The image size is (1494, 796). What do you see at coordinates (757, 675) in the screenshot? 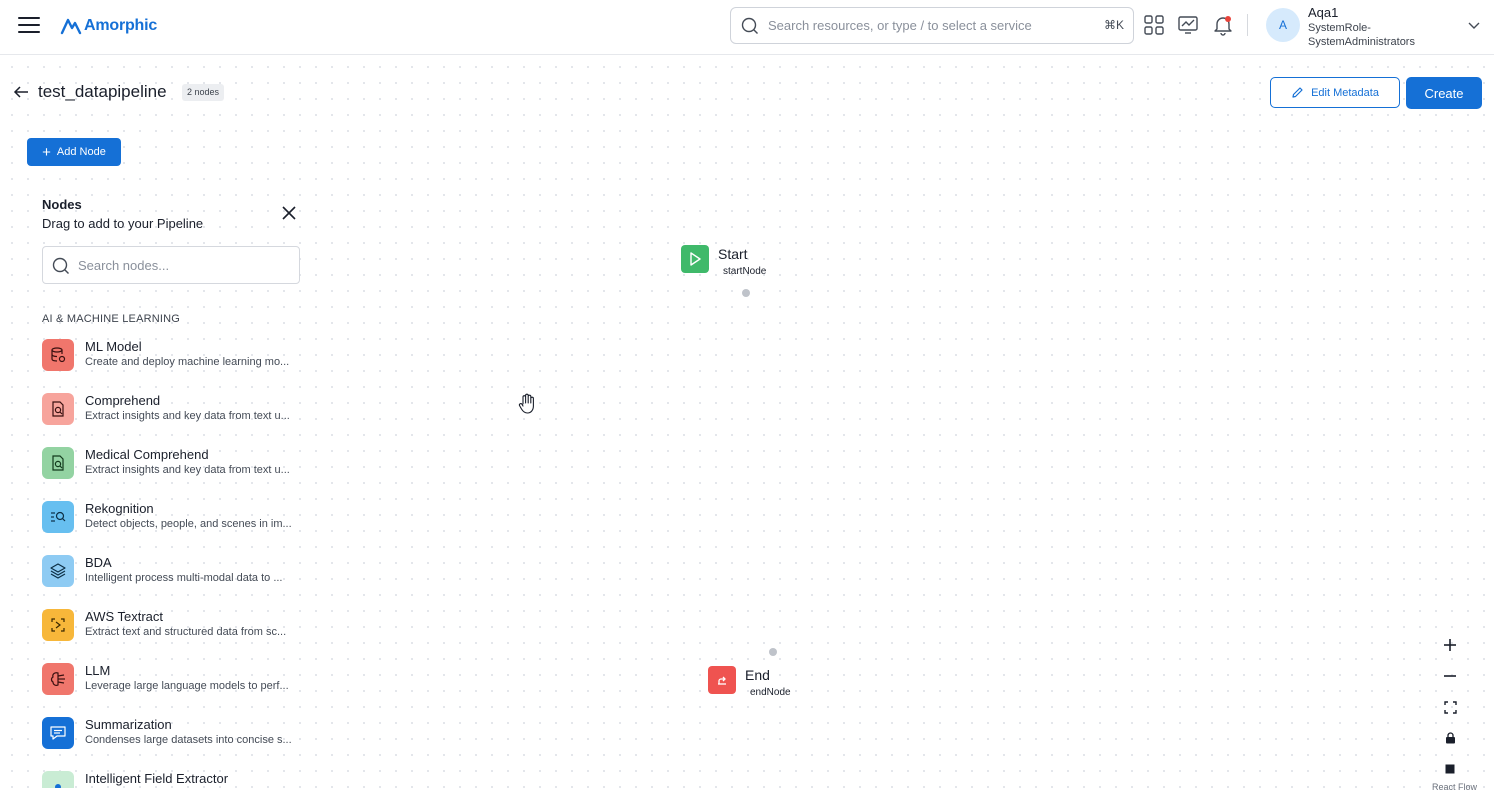
I see `end-node-label: End` at bounding box center [757, 675].